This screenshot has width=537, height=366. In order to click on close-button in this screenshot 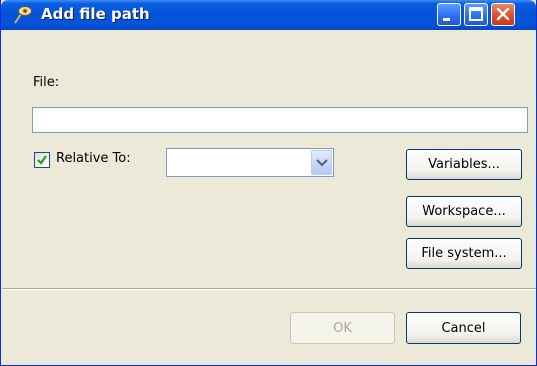, I will do `click(503, 14)`.